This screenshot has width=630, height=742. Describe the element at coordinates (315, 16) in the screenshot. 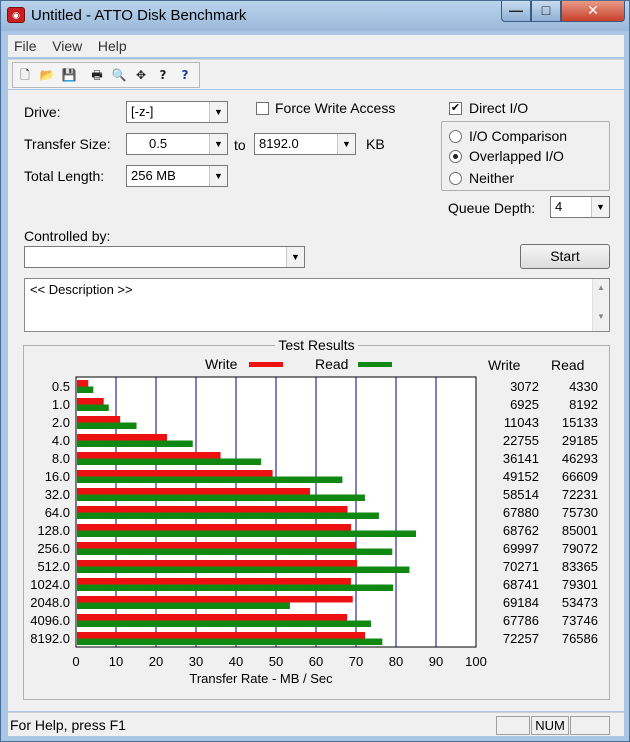

I see `title-bar: ◉ Untitled - ATTO Disk Benchmark — □ ✕` at that location.